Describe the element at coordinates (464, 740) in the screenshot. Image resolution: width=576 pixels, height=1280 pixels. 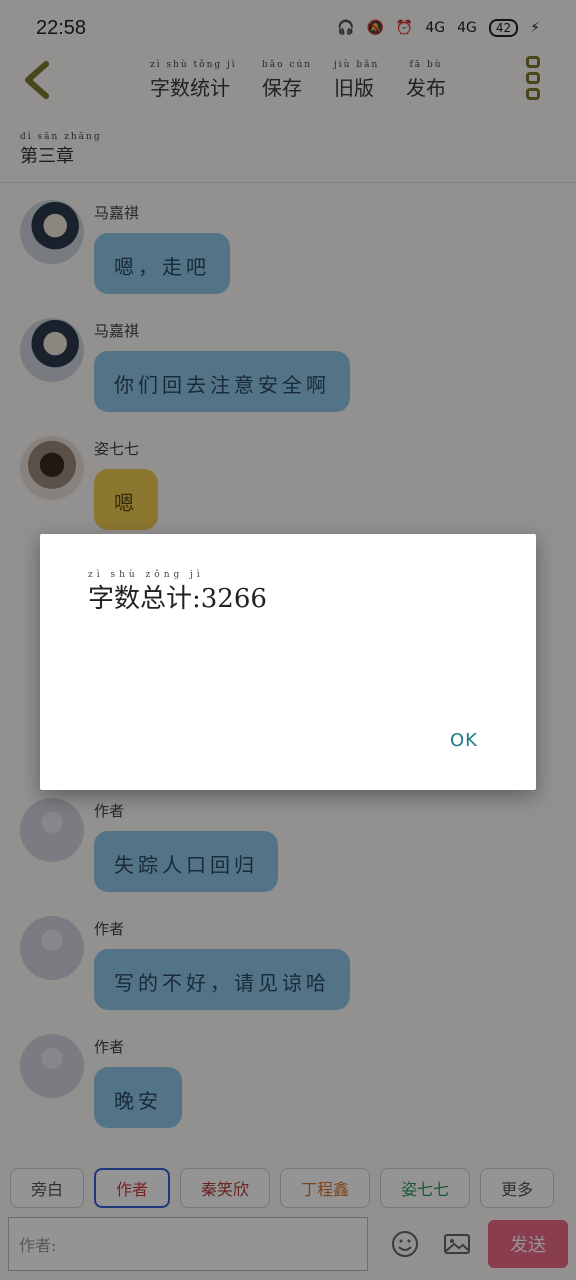
I see `ok-button: OK` at that location.